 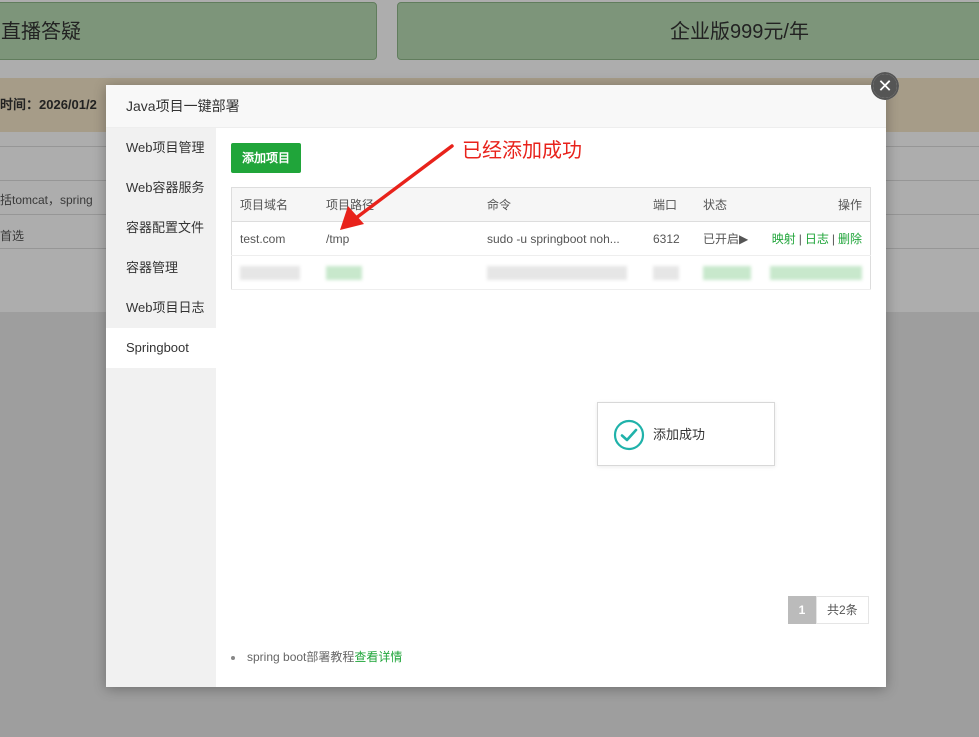 I want to click on cell-path-link: /tmp, so click(x=398, y=238).